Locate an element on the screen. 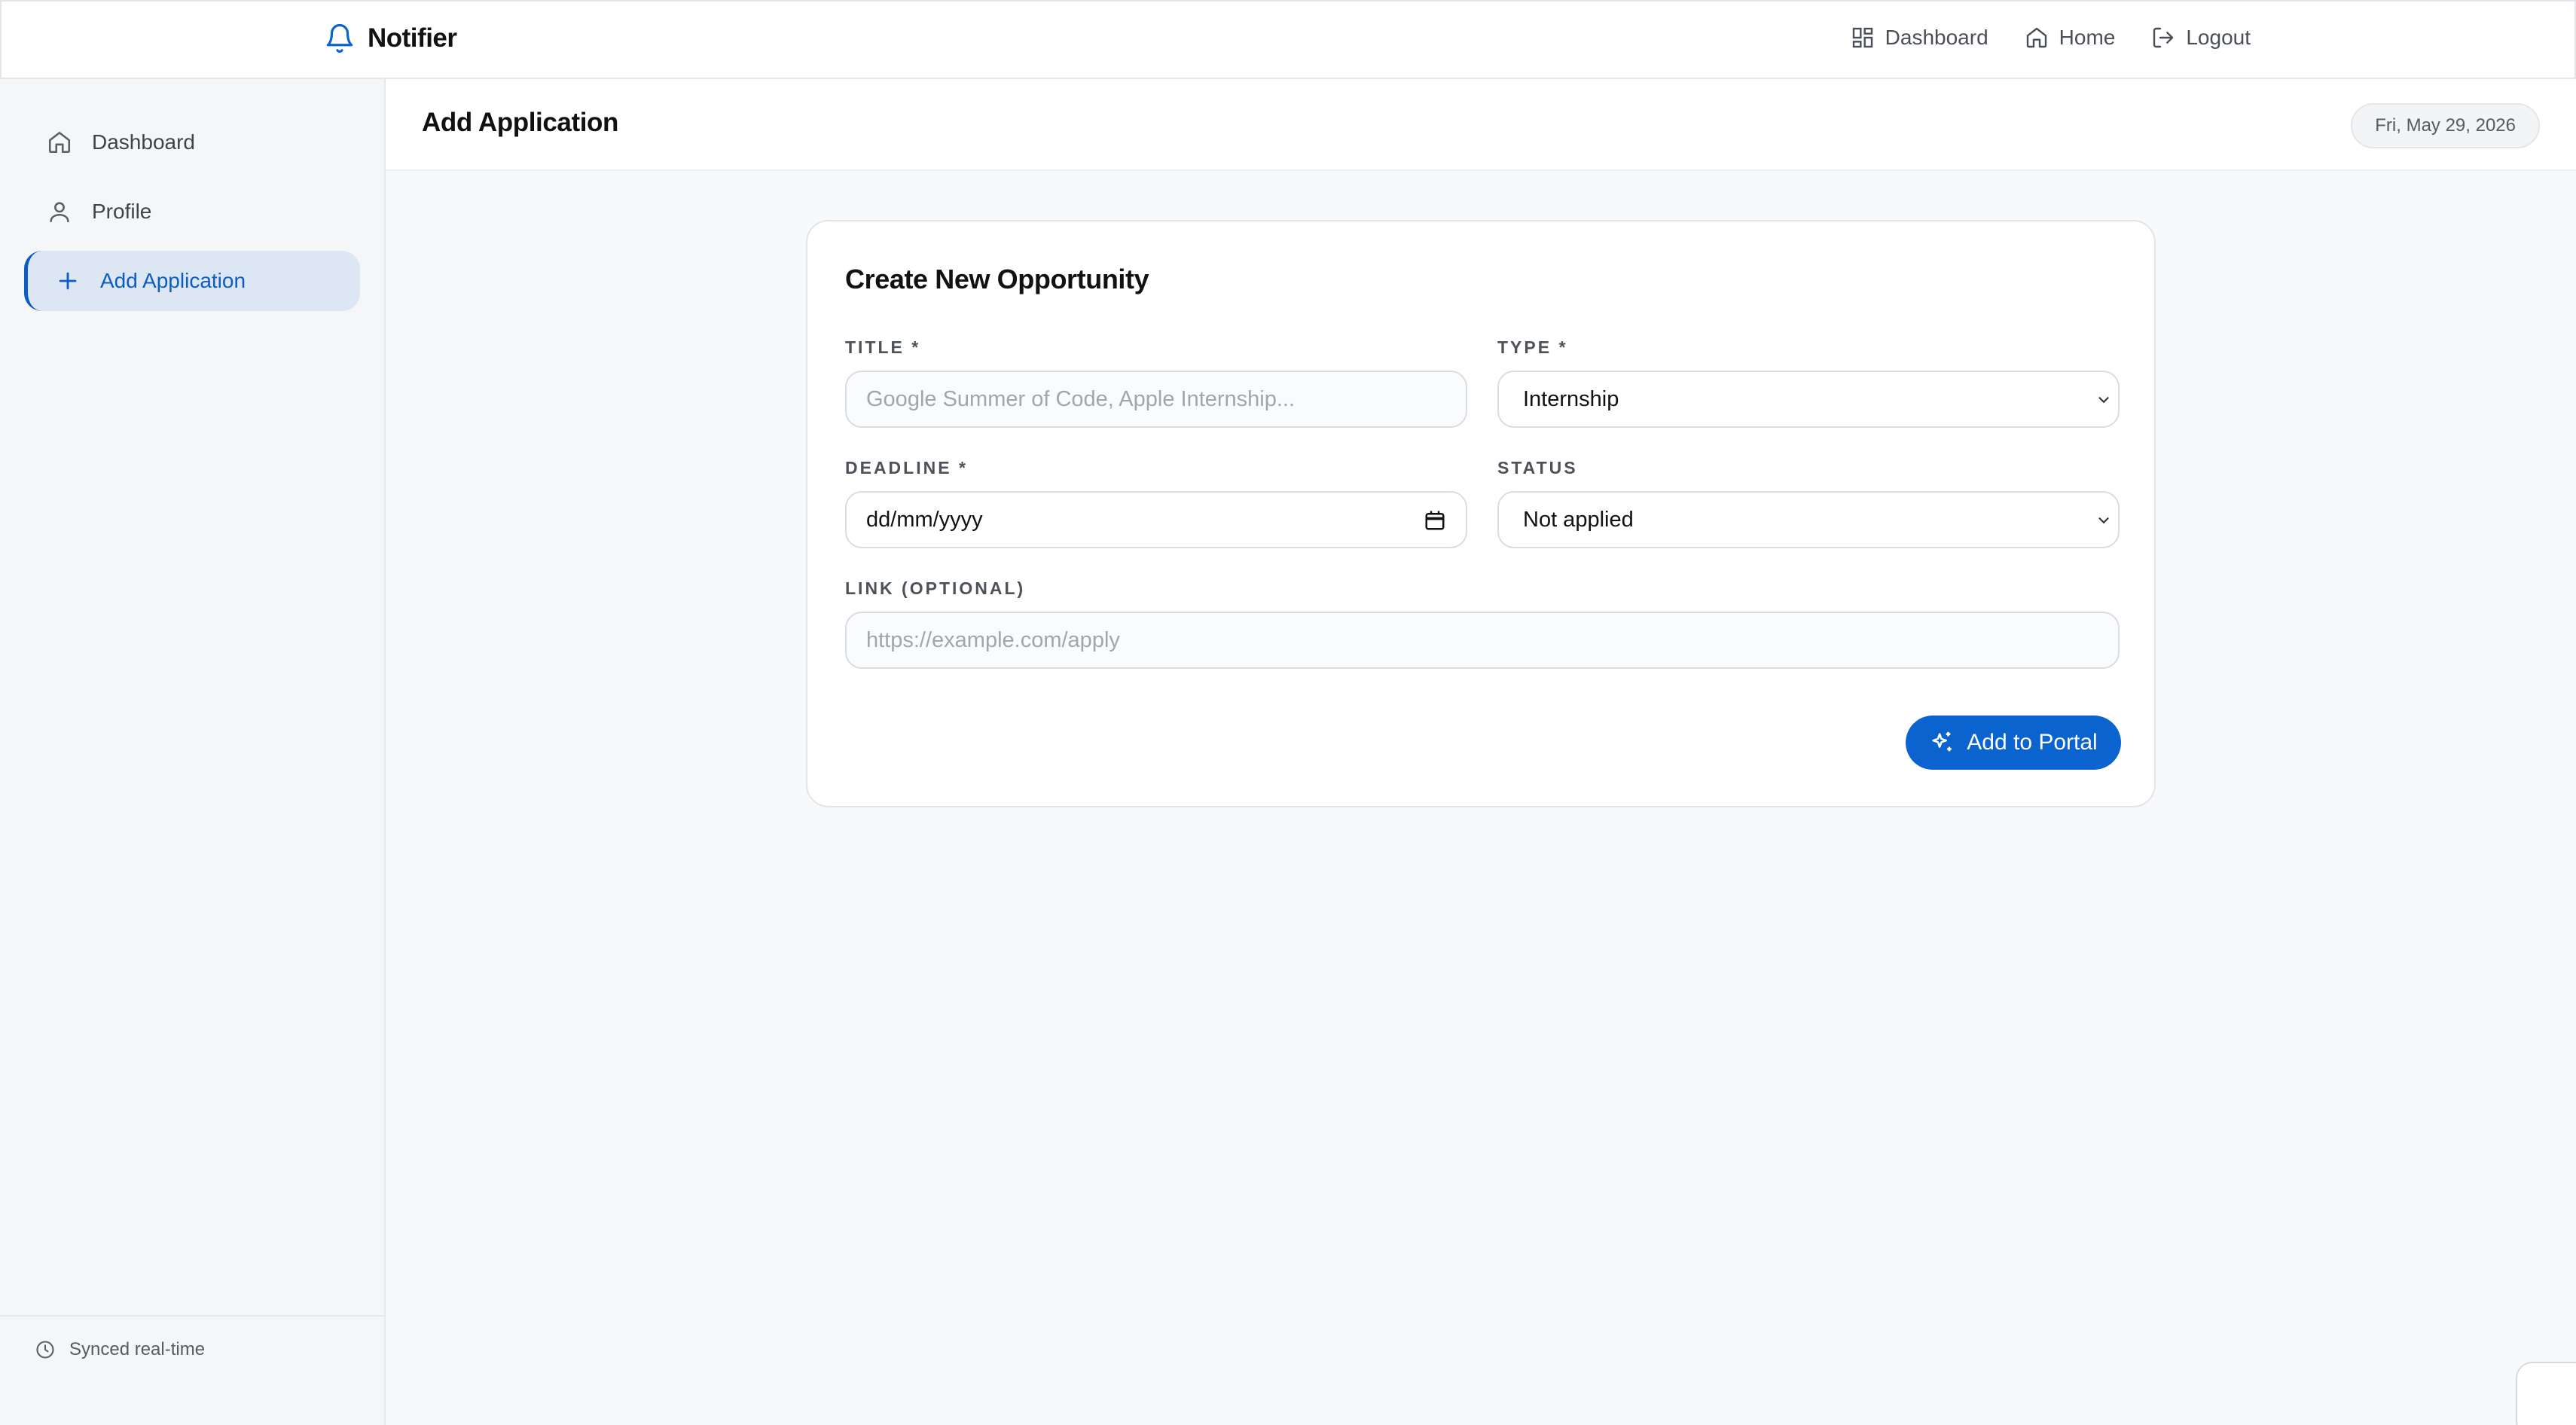  sidebar-item-label: Dashboard is located at coordinates (143, 142).